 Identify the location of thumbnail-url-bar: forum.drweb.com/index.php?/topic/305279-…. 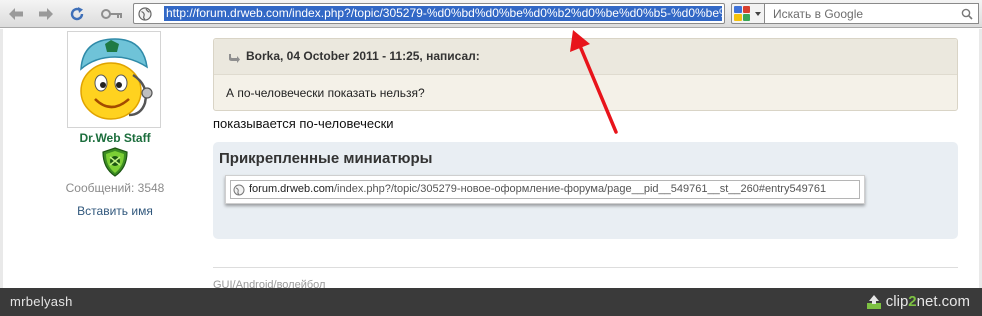
(545, 189).